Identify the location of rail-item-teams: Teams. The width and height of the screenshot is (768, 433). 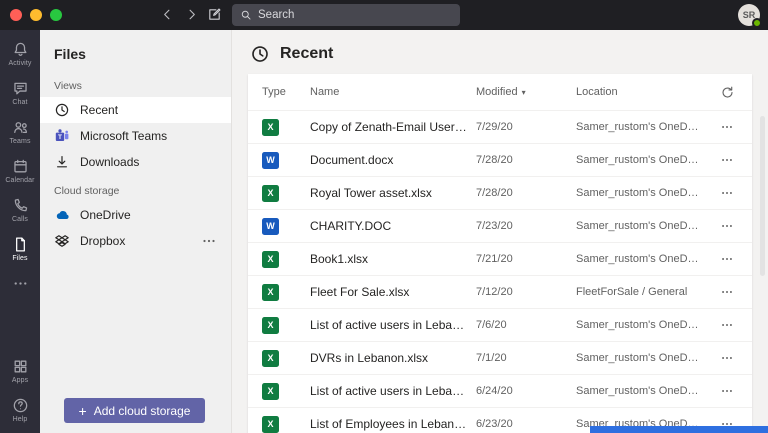
(20, 131).